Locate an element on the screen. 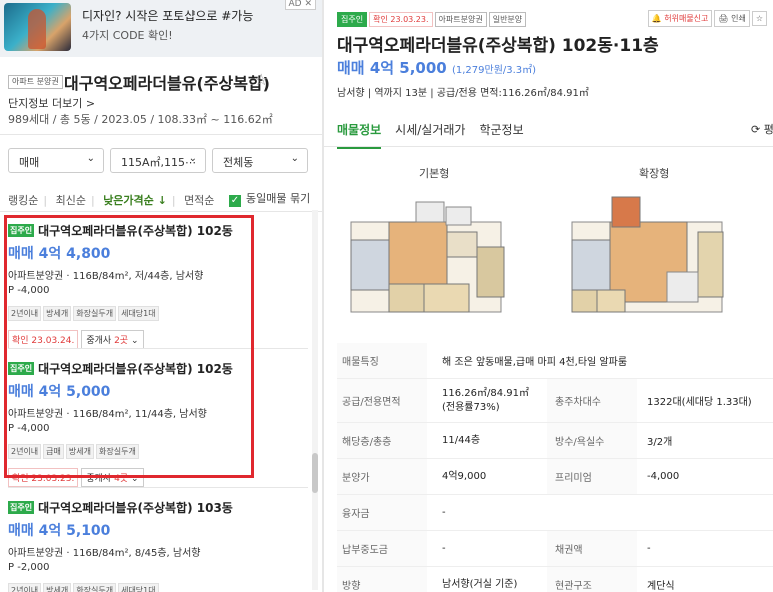  detail-price: 매매 4억 5,000 (1,279만원/3.3㎡) is located at coordinates (436, 67).